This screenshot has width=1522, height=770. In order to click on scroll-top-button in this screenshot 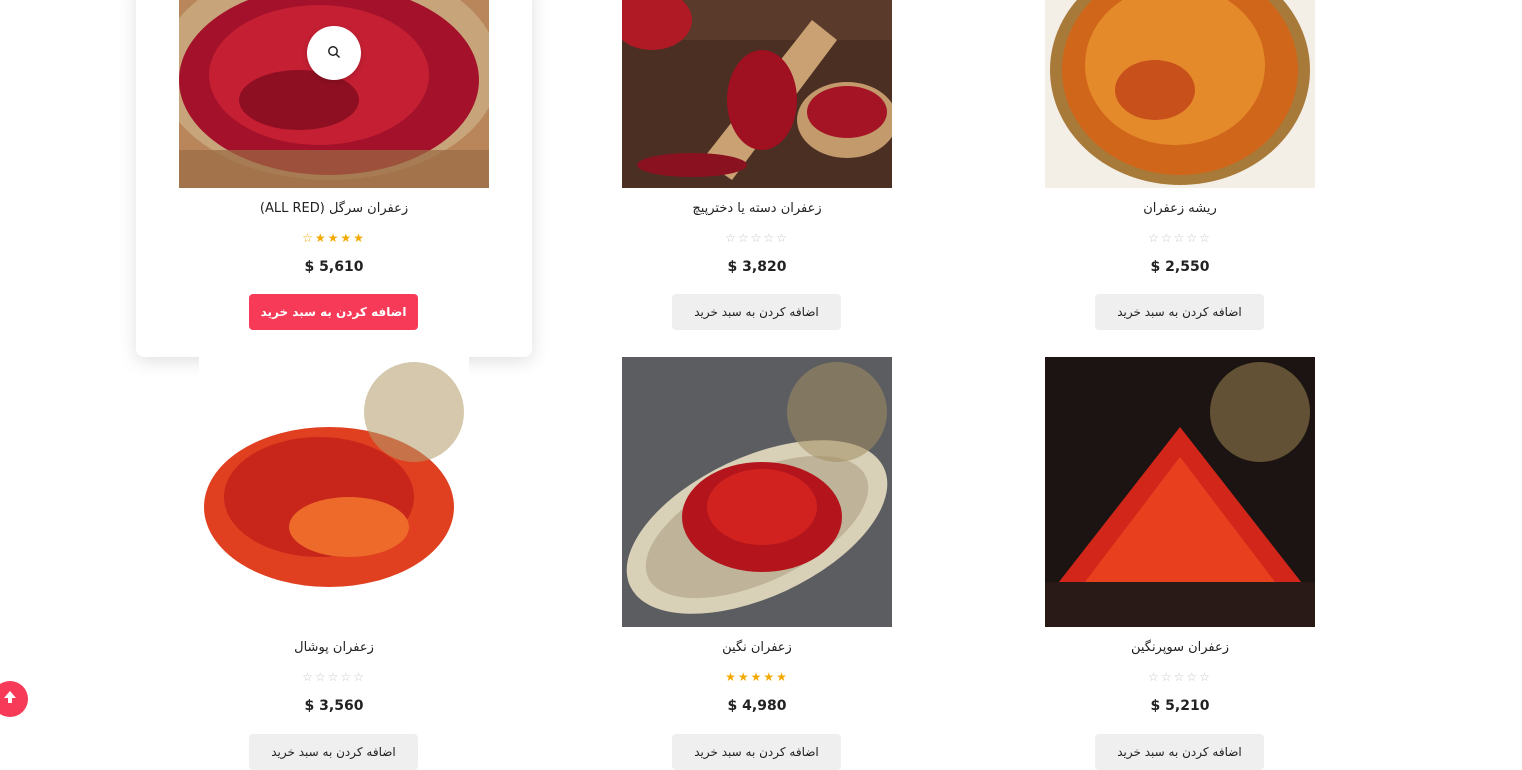, I will do `click(14, 699)`.